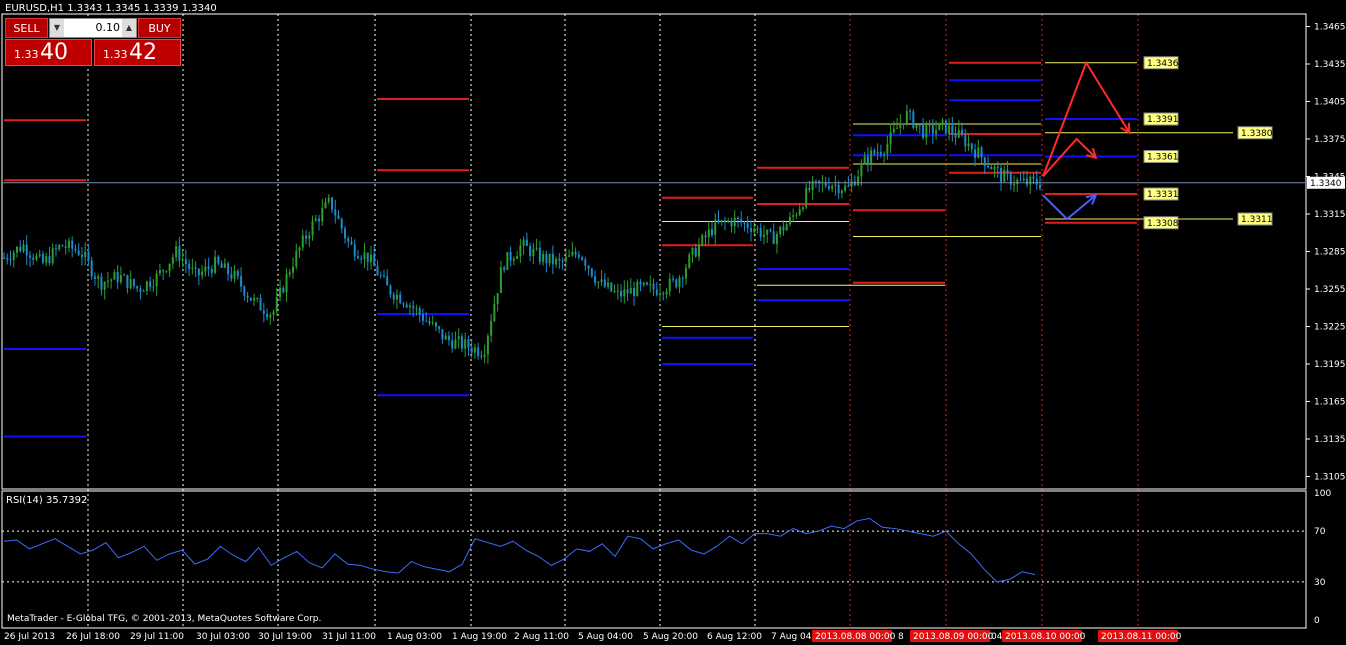 This screenshot has width=1346, height=645. What do you see at coordinates (1330, 290) in the screenshot?
I see `y-tick-label: 1.3255` at bounding box center [1330, 290].